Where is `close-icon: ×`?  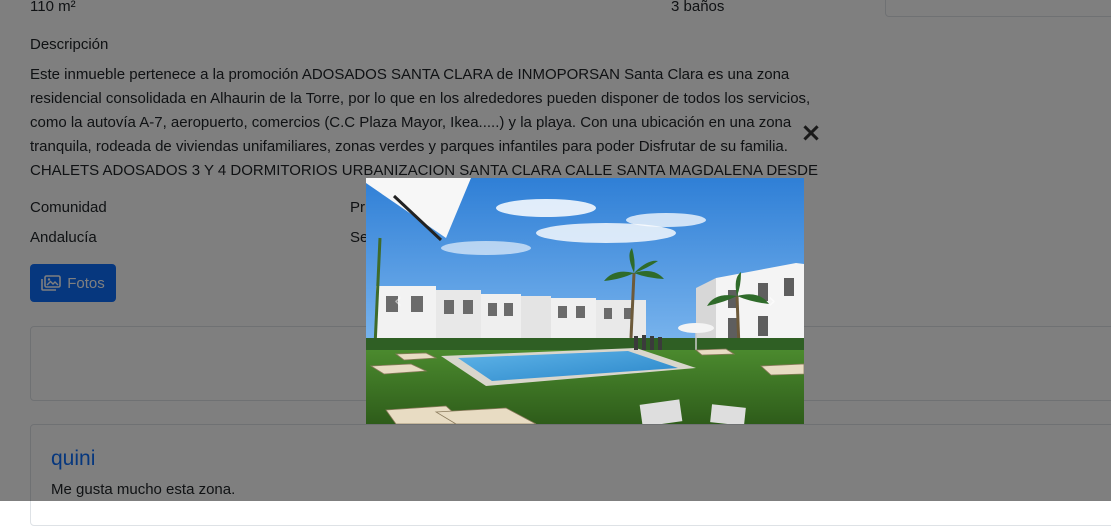
close-icon: × is located at coordinates (811, 133).